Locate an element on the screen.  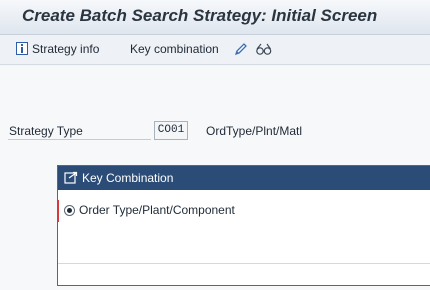
label-underline is located at coordinates (79, 139).